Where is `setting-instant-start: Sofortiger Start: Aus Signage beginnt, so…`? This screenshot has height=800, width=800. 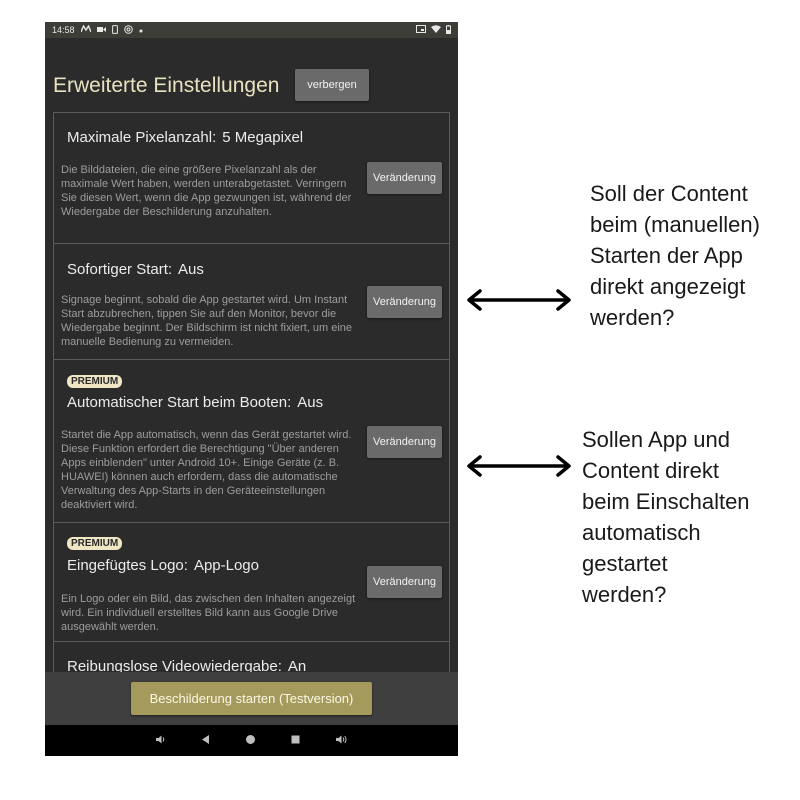 setting-instant-start: Sofortiger Start: Aus Signage beginnt, so… is located at coordinates (251, 302).